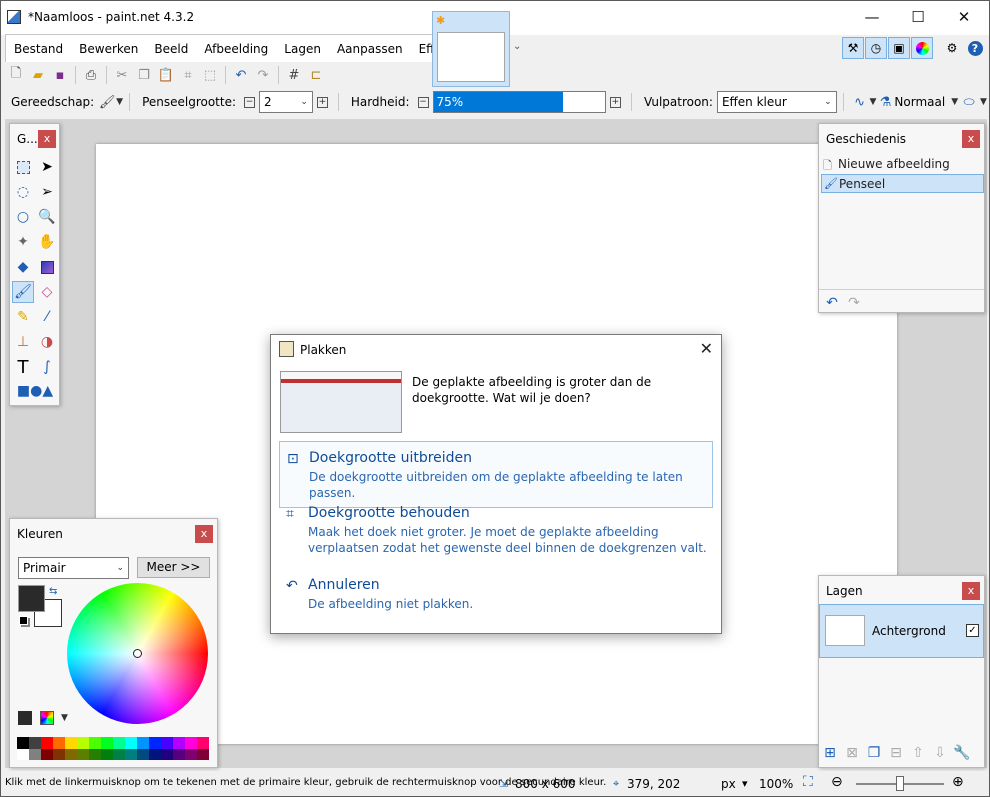 Image resolution: width=990 pixels, height=797 pixels. What do you see at coordinates (47, 317) in the screenshot?
I see `color-picker-icon: ⁄` at bounding box center [47, 317].